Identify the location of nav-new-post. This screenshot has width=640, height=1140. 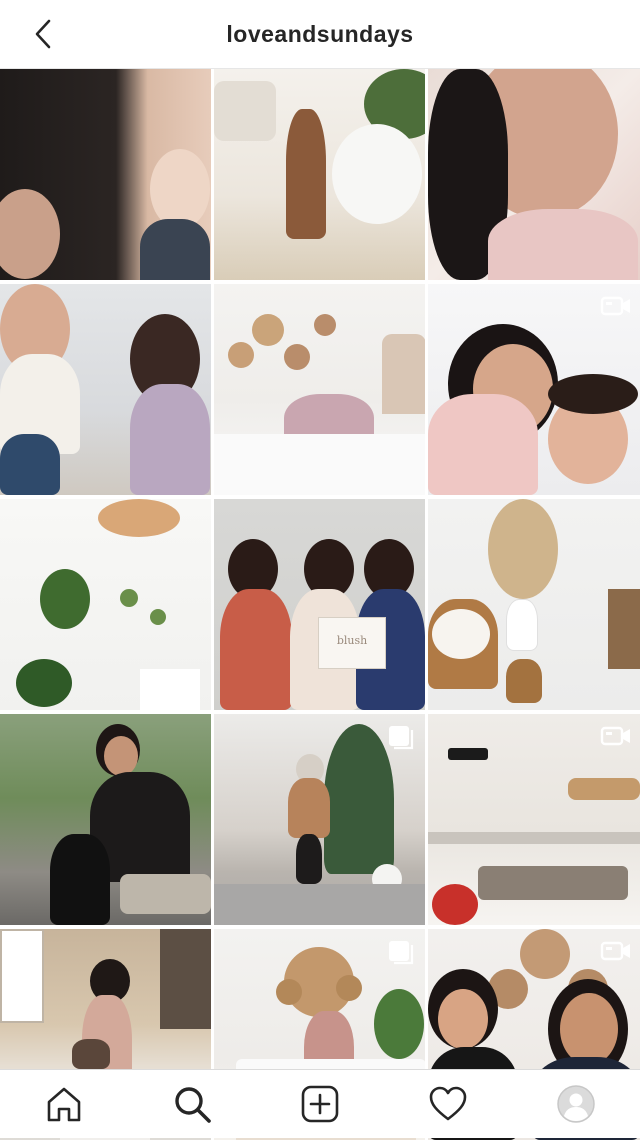
(320, 1104).